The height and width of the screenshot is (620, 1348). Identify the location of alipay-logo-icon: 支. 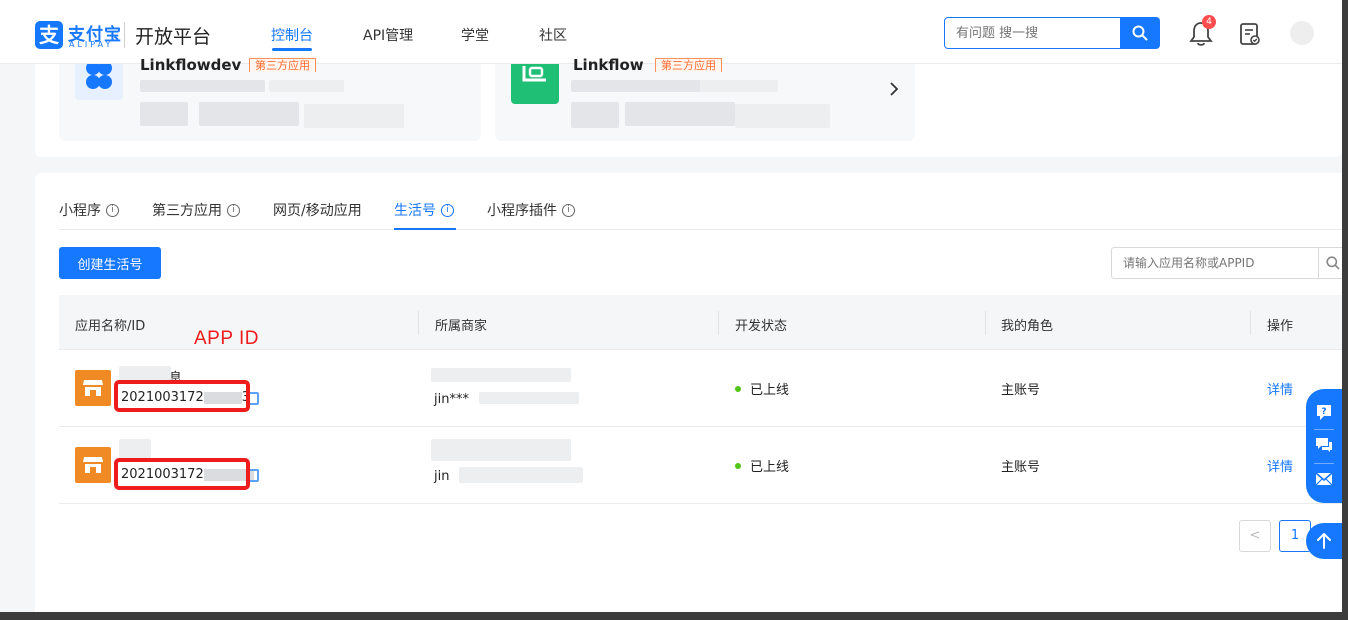
(49, 35).